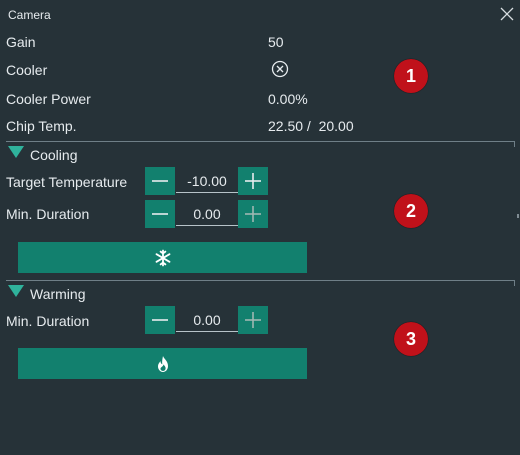 The height and width of the screenshot is (455, 520). I want to click on cooler-state-indicator, so click(280, 69).